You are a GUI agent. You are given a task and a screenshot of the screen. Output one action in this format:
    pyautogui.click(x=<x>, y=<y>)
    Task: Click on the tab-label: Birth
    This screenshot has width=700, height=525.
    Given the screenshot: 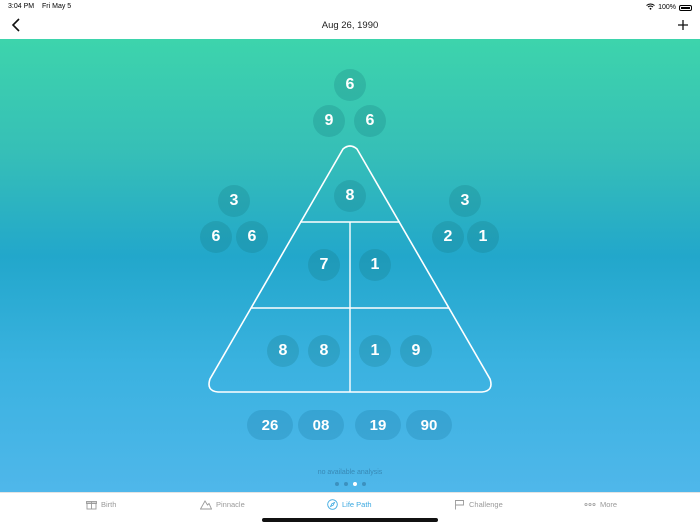 What is the action you would take?
    pyautogui.click(x=109, y=504)
    